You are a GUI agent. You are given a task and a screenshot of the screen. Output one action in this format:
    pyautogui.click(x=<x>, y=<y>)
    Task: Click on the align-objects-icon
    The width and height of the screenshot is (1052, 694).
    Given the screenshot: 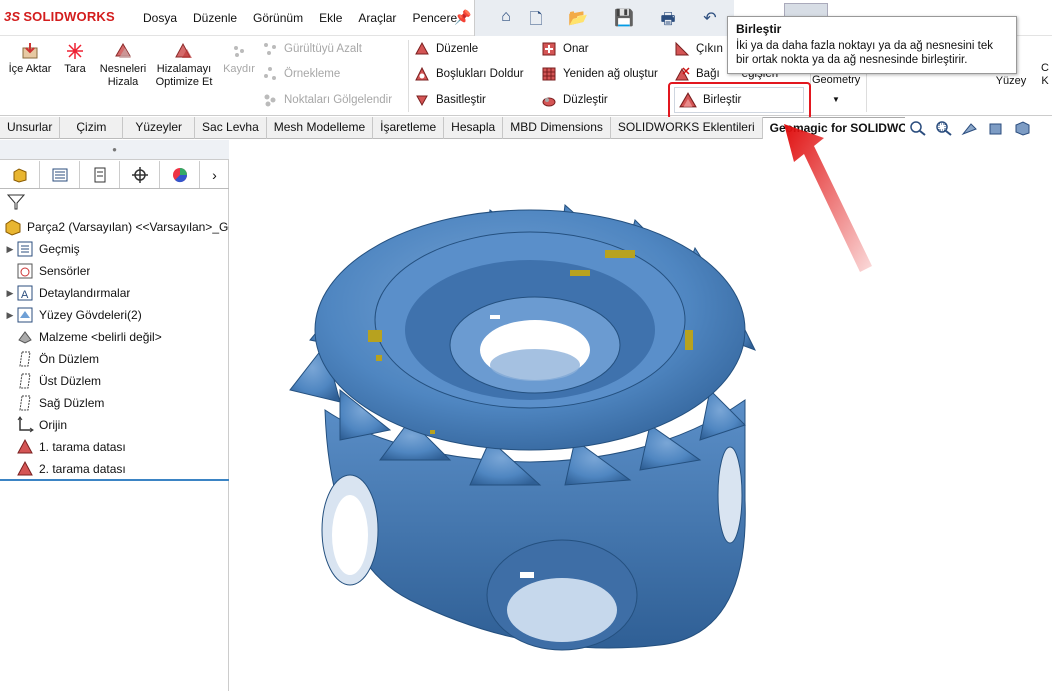 What is the action you would take?
    pyautogui.click(x=123, y=50)
    